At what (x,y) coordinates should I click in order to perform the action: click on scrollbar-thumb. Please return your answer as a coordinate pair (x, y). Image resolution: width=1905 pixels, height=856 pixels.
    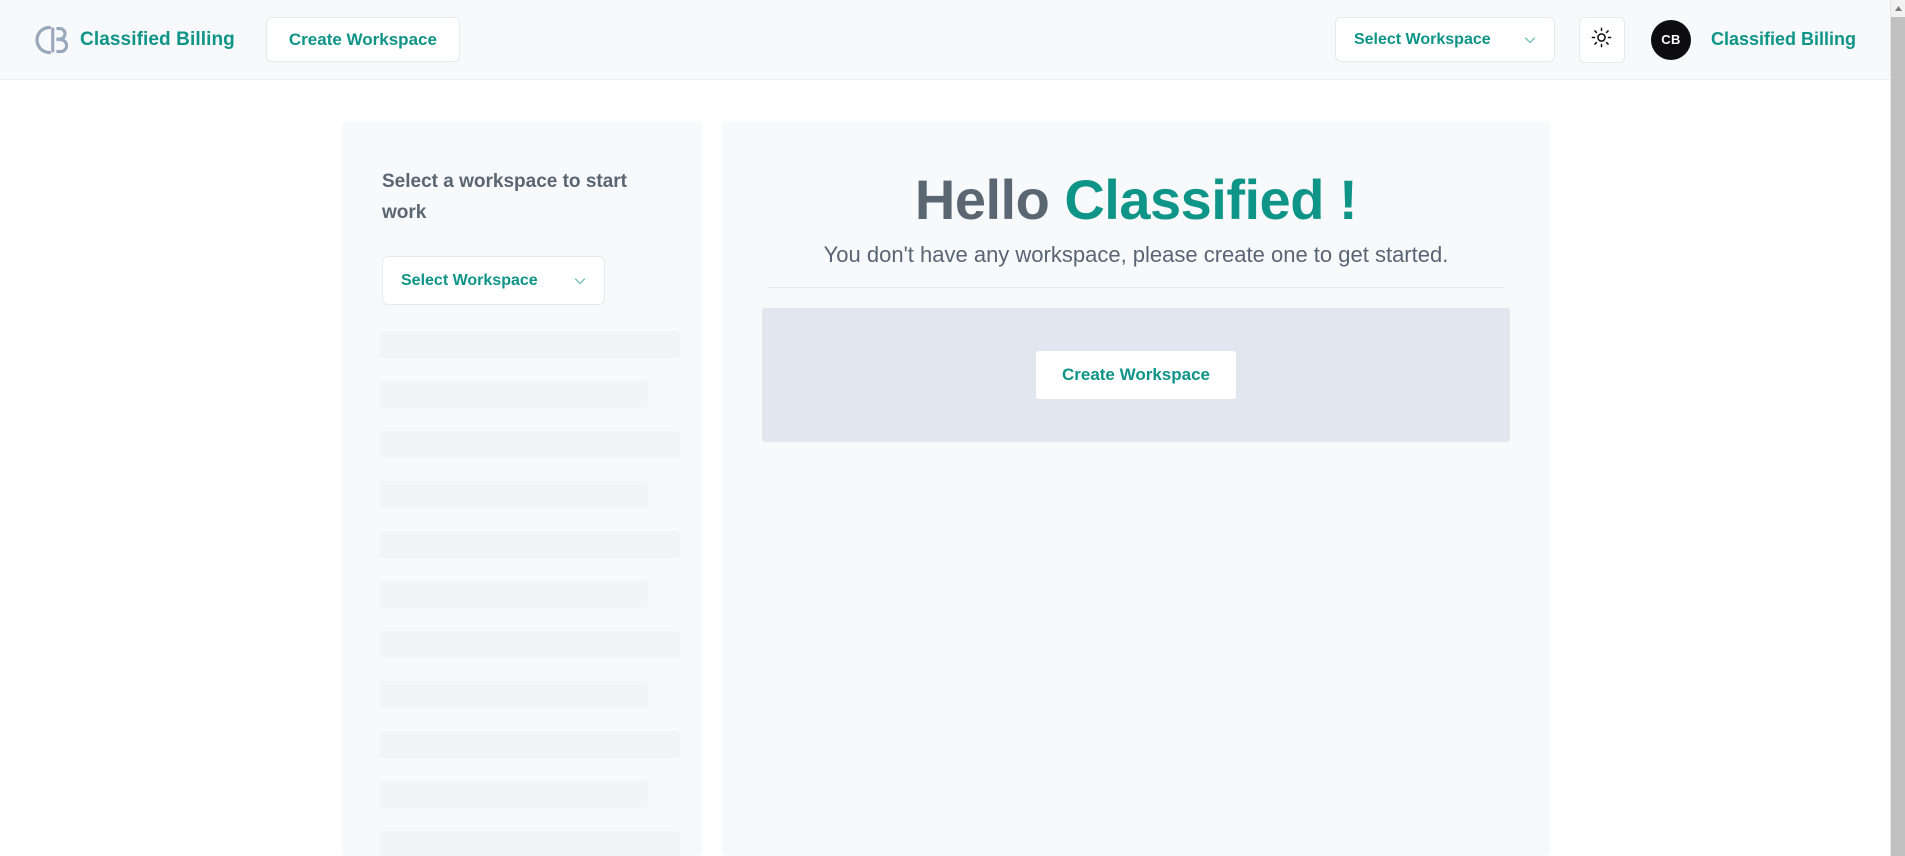
    Looking at the image, I should click on (1898, 436).